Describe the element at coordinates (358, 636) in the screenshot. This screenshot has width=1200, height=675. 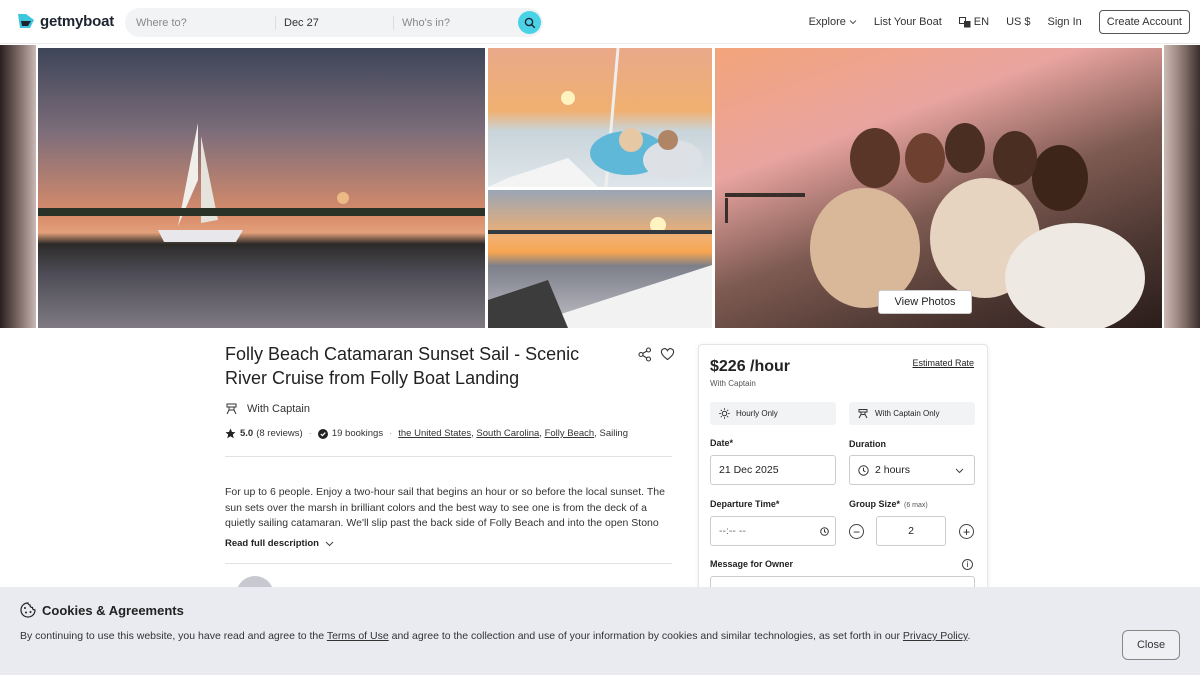
I see `terms-of-use-link: Terms of Use` at that location.